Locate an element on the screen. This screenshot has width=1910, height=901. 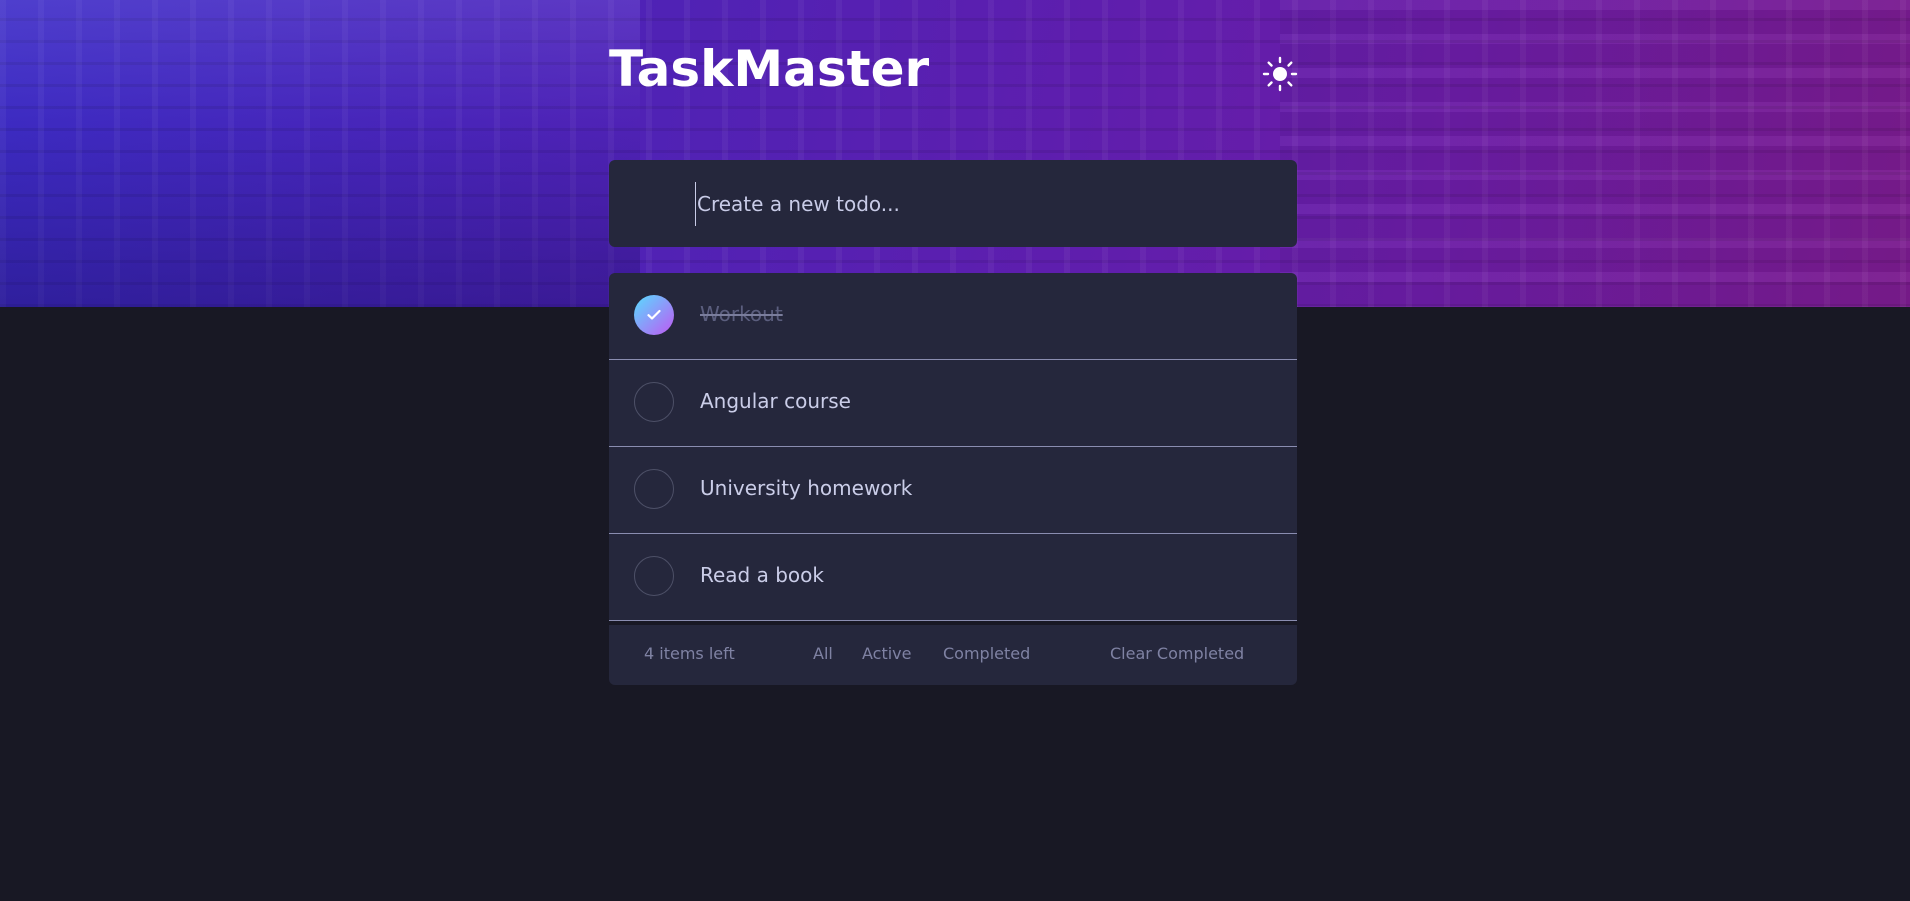
todo-text: Angular course is located at coordinates (775, 401).